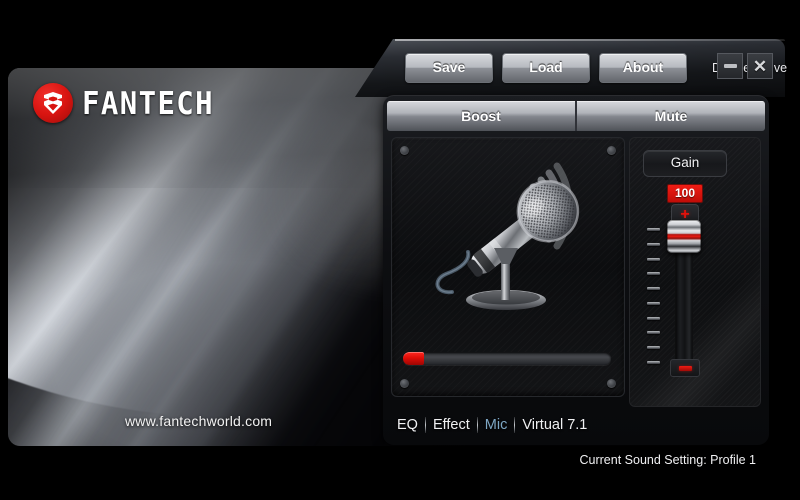  I want to click on nav-tab-effect: Effect, so click(451, 425).